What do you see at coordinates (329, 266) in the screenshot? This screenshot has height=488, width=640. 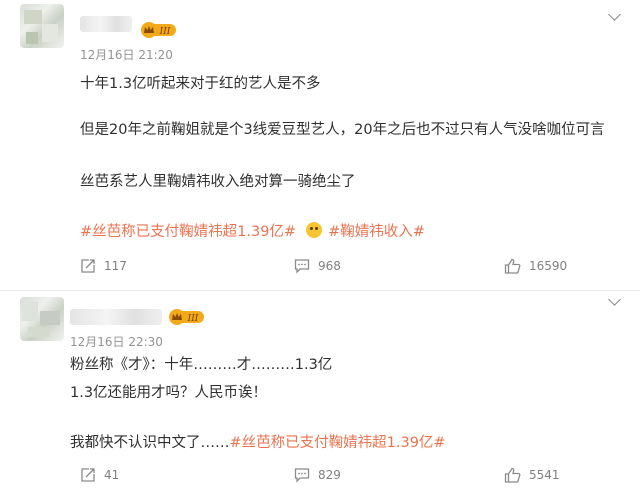 I see `comment-count: 968` at bounding box center [329, 266].